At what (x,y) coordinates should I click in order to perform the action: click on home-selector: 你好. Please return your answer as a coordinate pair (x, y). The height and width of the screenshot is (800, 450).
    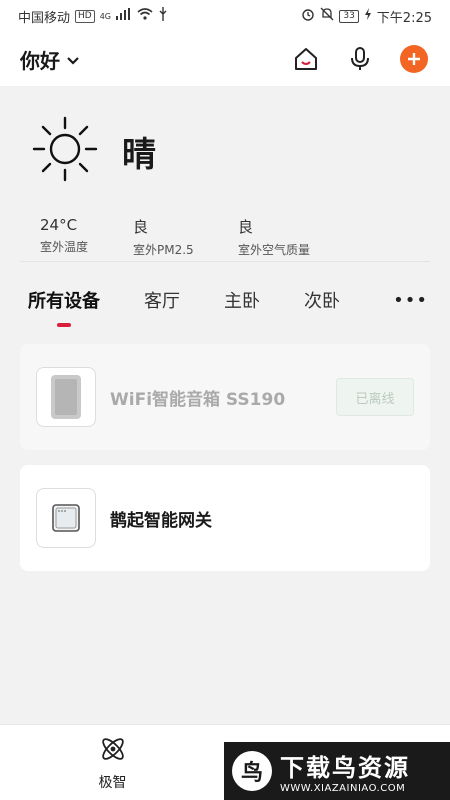
    Looking at the image, I should click on (50, 59).